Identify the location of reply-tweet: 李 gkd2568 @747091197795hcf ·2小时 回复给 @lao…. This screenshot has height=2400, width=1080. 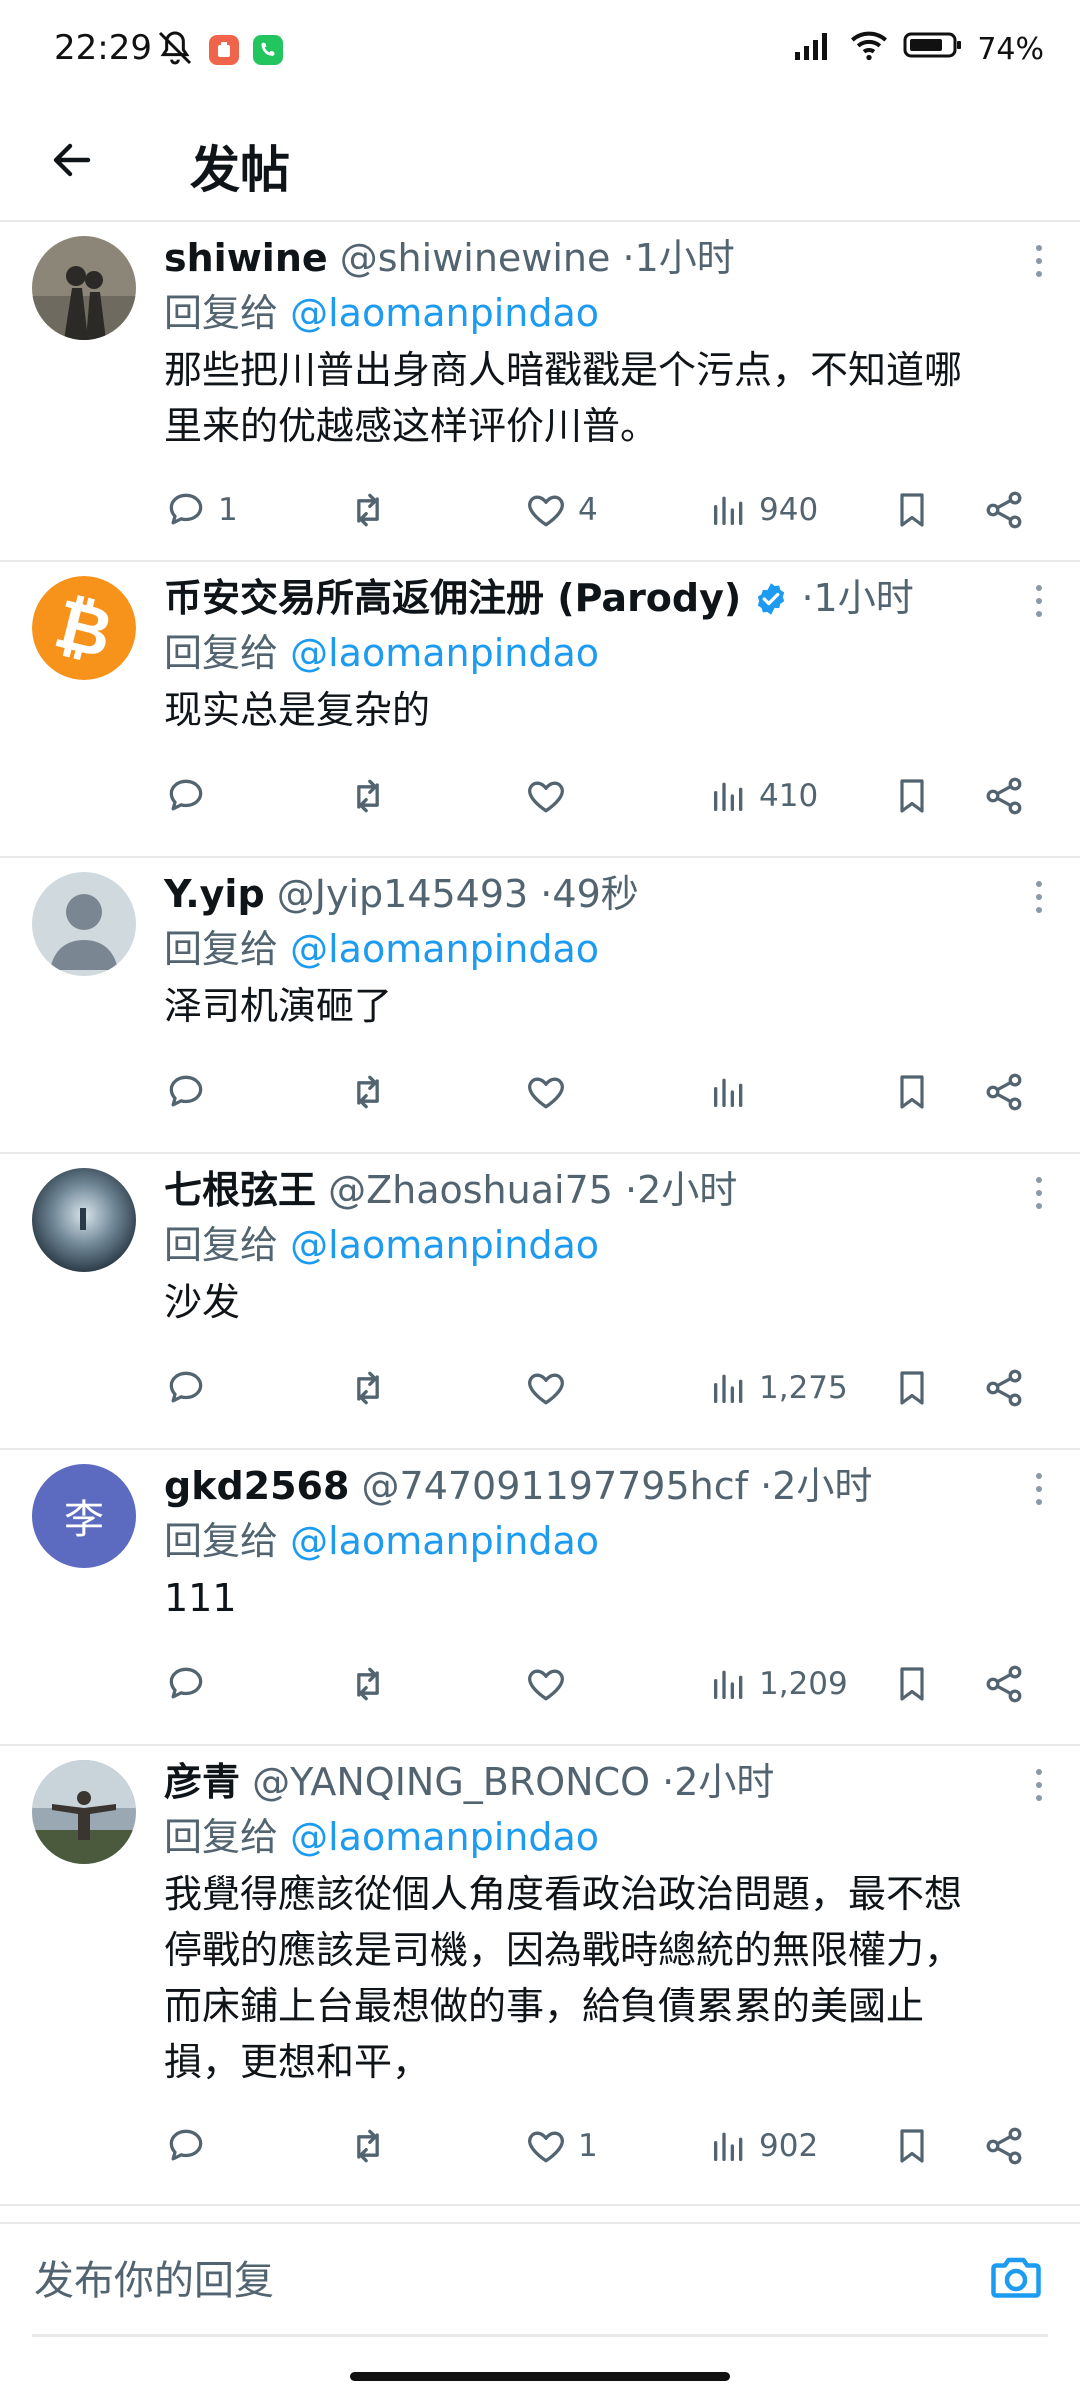
(540, 1598).